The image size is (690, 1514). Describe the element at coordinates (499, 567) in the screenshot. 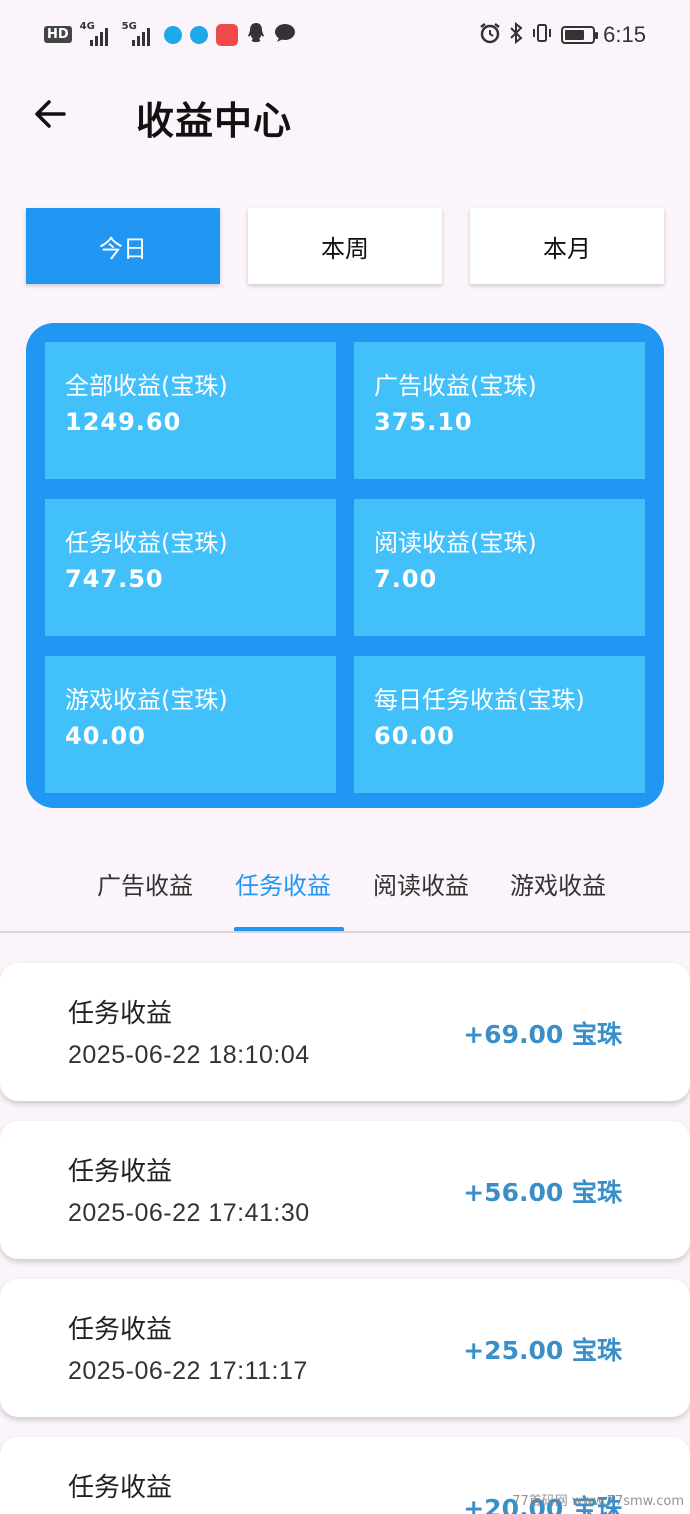

I see `summary-cell-reading: 阅读收益(宝珠) 7.00` at that location.